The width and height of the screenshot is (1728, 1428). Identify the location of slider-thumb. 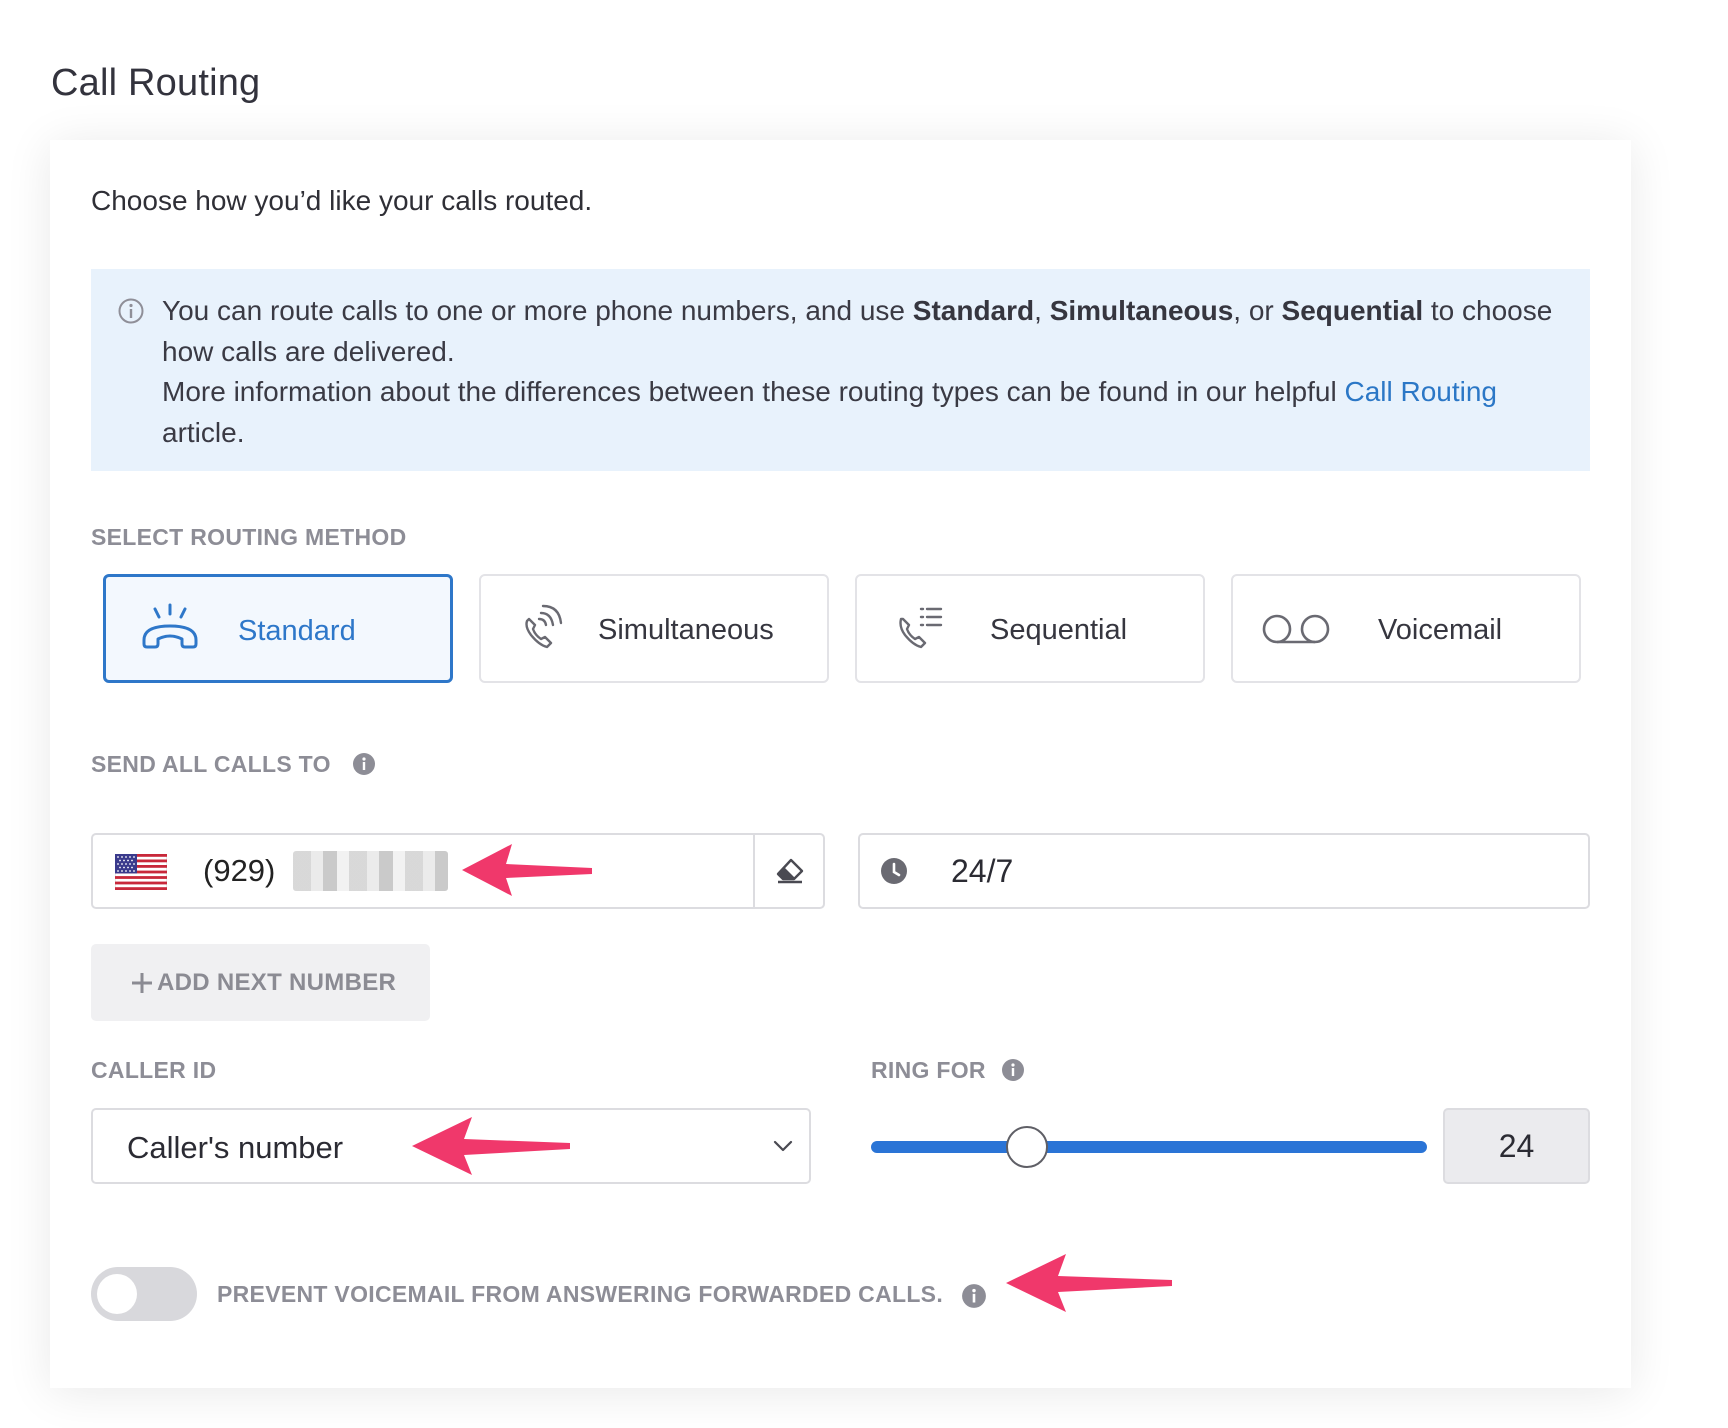
(1026, 1147).